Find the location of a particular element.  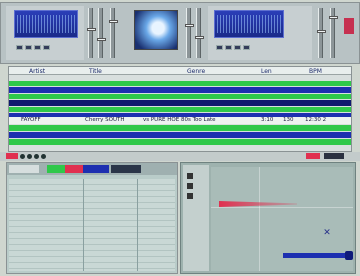

cell-artist: FAYOFF is located at coordinates (31, 120).